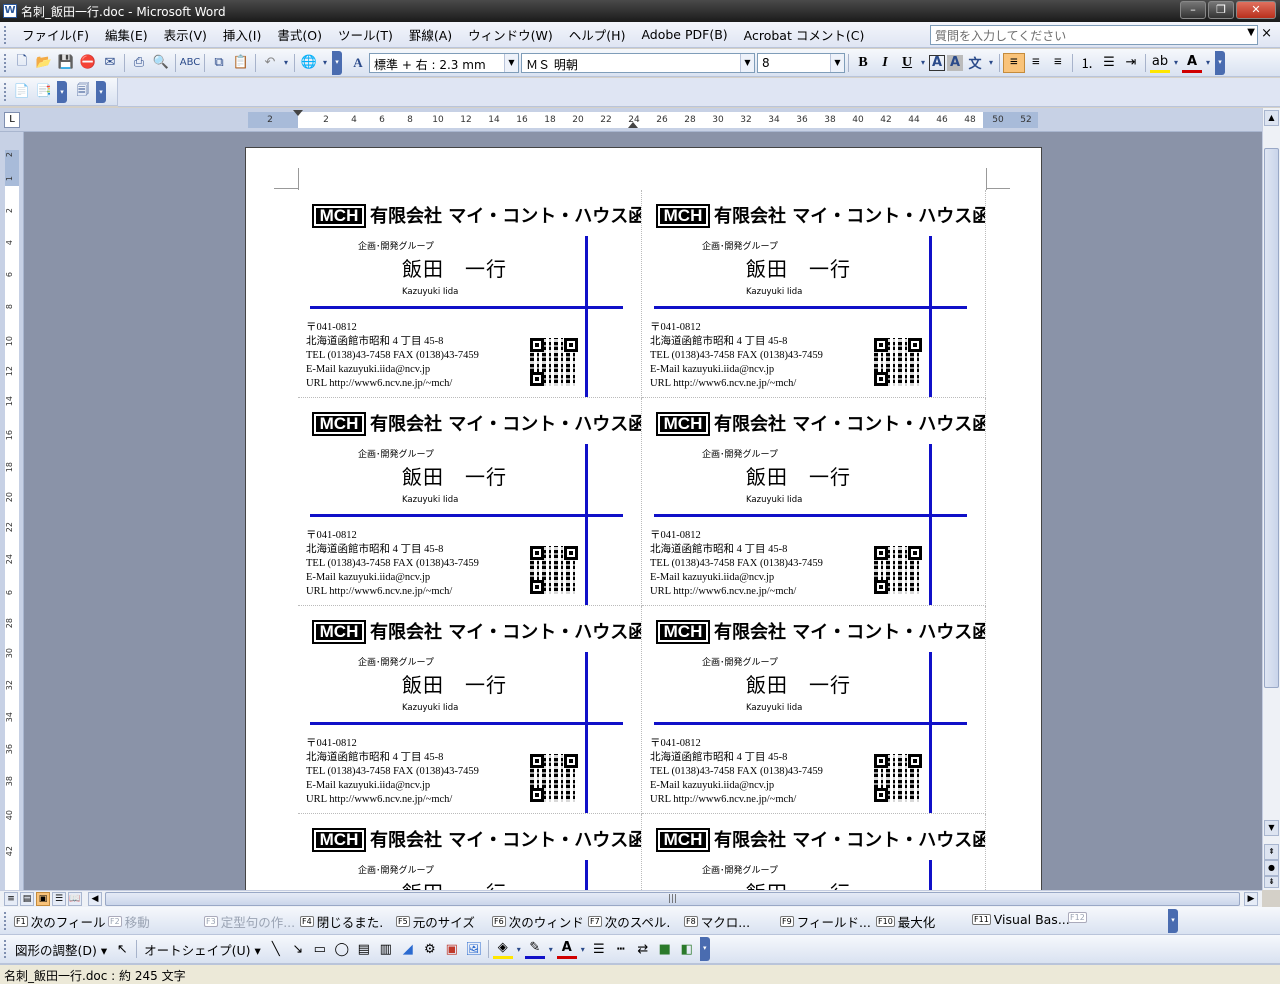 The image size is (1280, 984). What do you see at coordinates (139, 63) in the screenshot?
I see `print-icon: ⎙` at bounding box center [139, 63].